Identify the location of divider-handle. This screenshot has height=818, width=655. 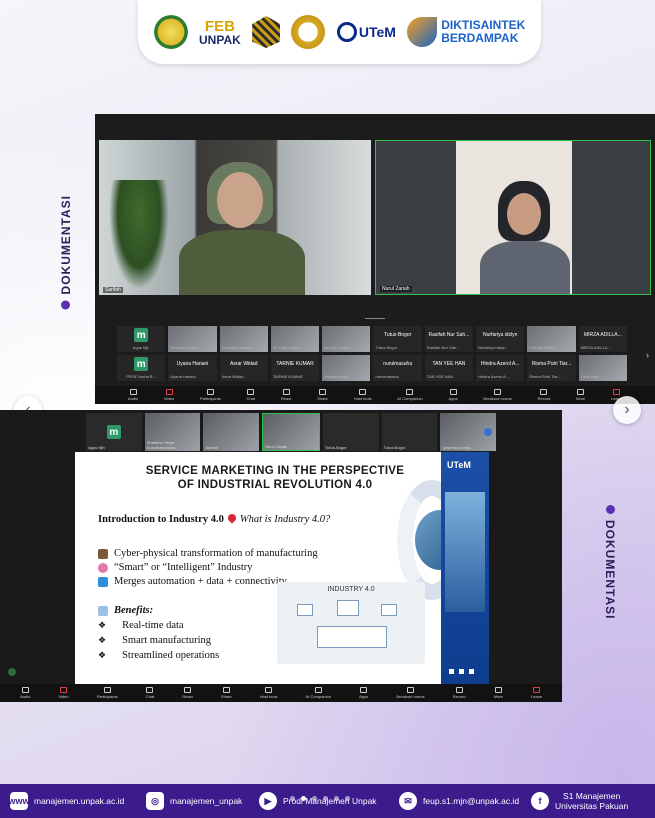
(375, 318).